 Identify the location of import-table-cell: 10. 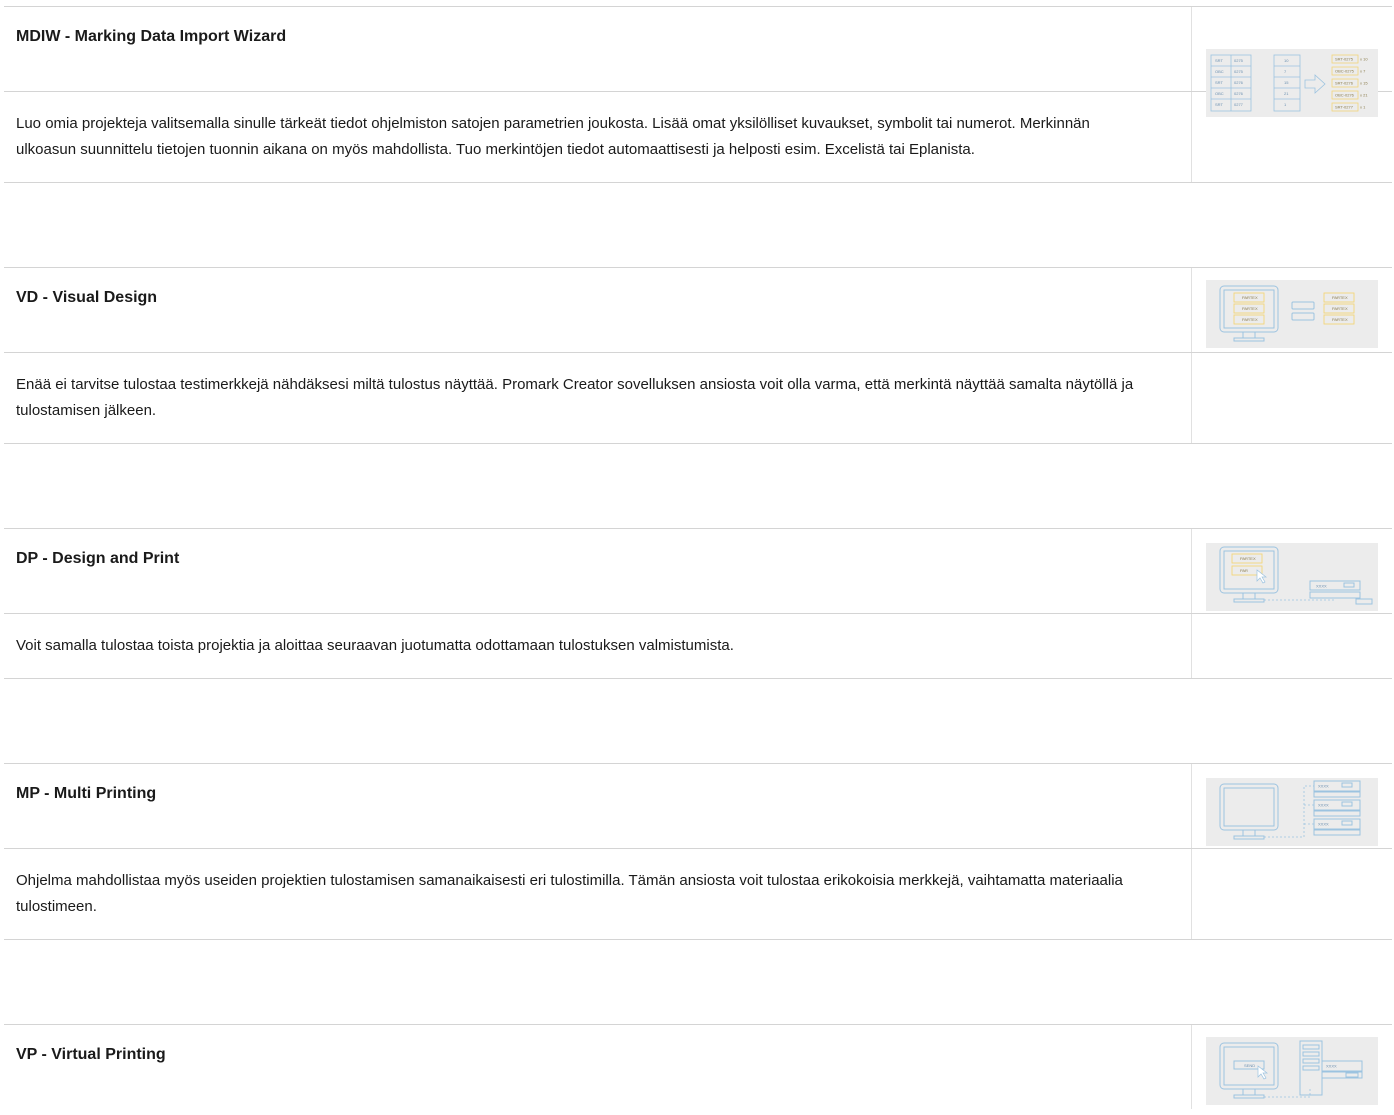
(1286, 60).